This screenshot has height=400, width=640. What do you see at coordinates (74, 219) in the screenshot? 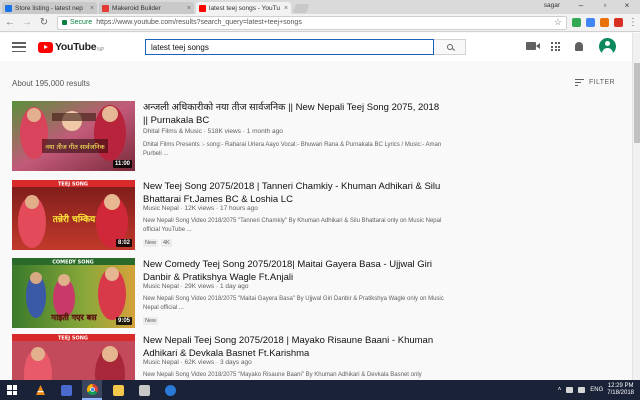
I see `thumbnail-caption: तन्नेरी चम्किय` at bounding box center [74, 219].